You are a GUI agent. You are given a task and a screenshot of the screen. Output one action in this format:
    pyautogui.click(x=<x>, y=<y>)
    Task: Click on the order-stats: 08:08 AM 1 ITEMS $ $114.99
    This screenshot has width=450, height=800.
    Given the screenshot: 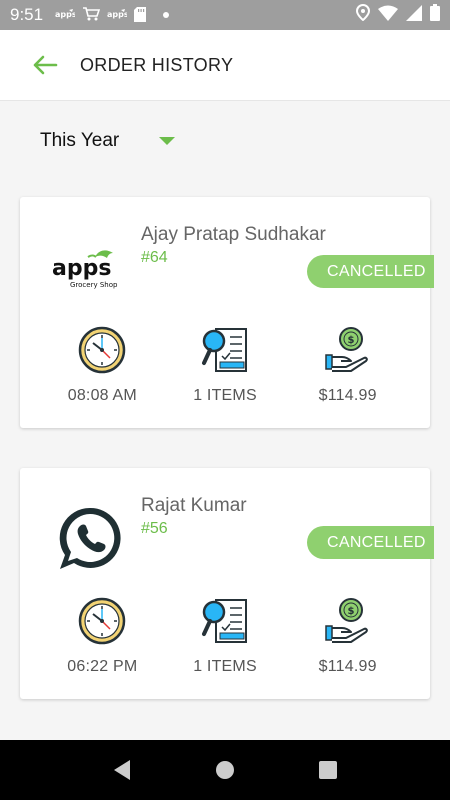 What is the action you would take?
    pyautogui.click(x=225, y=365)
    